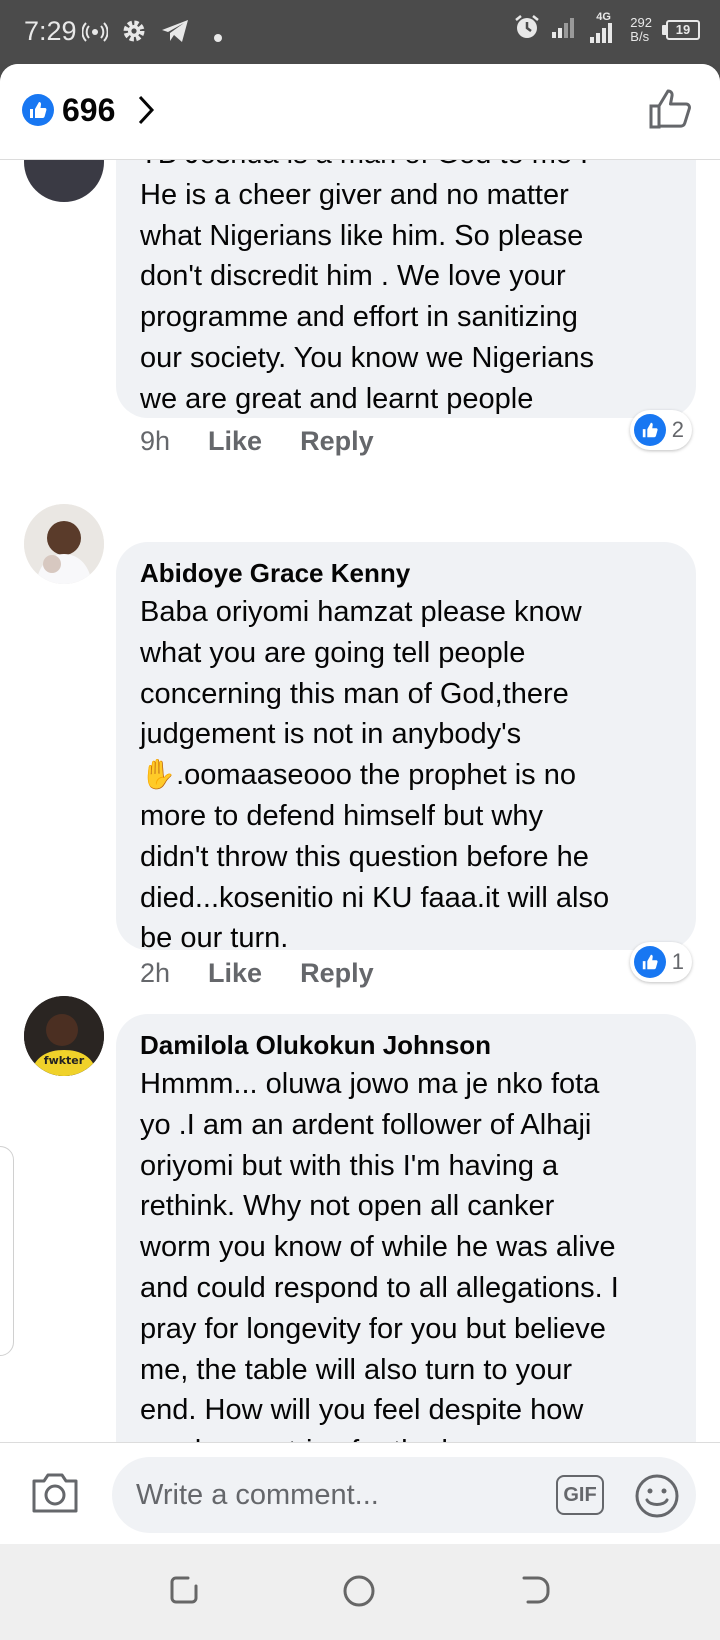 This screenshot has width=720, height=1640. I want to click on battery-level: 19, so click(683, 29).